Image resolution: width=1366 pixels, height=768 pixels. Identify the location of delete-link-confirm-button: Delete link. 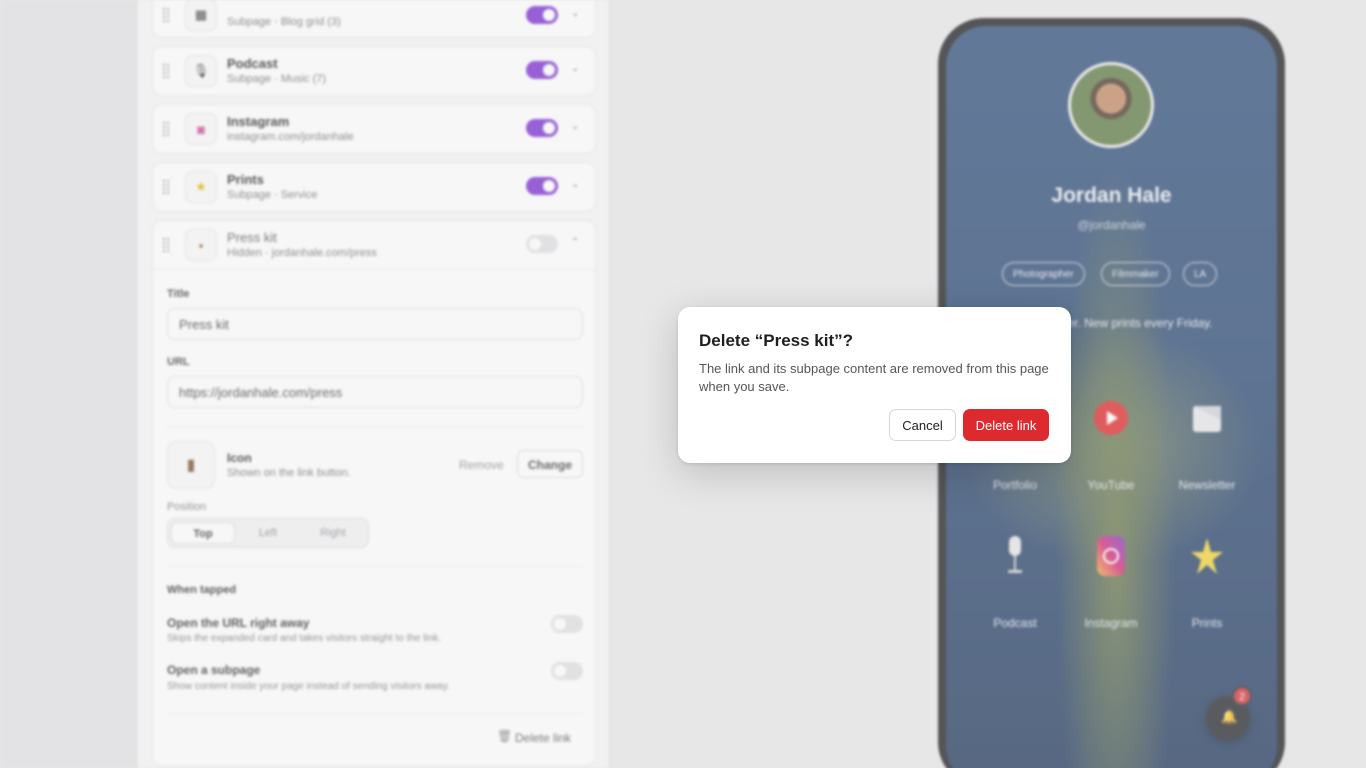
(1006, 425).